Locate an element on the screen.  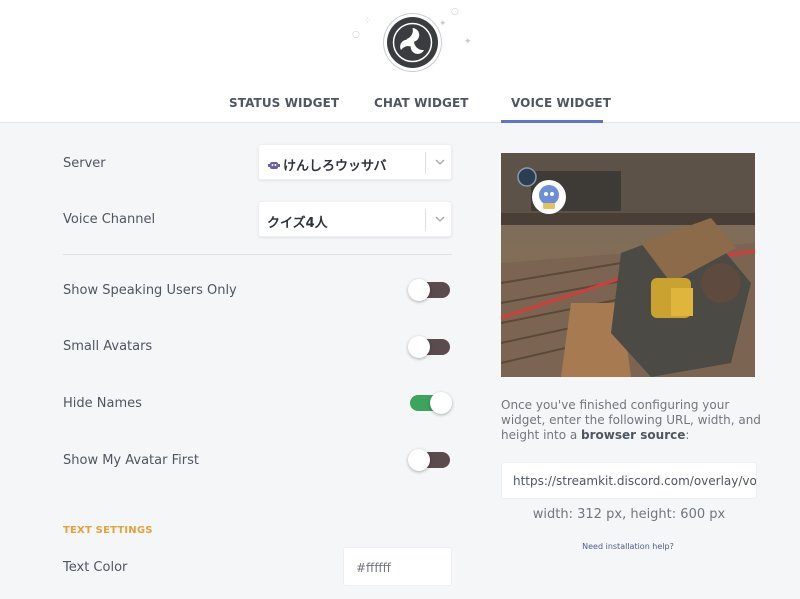
height-value: 600 is located at coordinates (693, 514).